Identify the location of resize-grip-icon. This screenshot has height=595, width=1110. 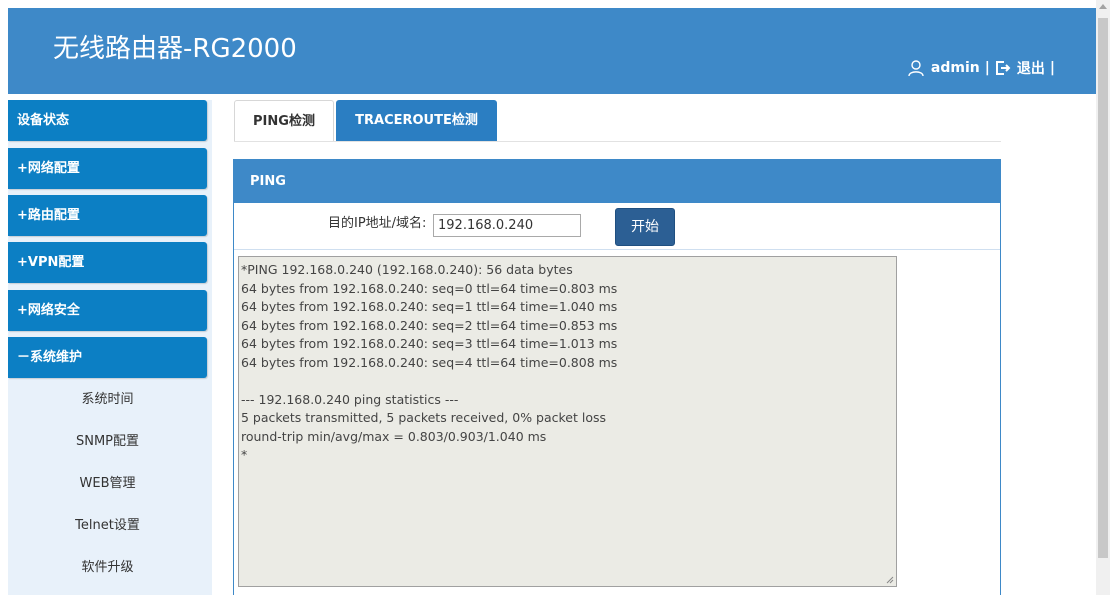
(890, 580).